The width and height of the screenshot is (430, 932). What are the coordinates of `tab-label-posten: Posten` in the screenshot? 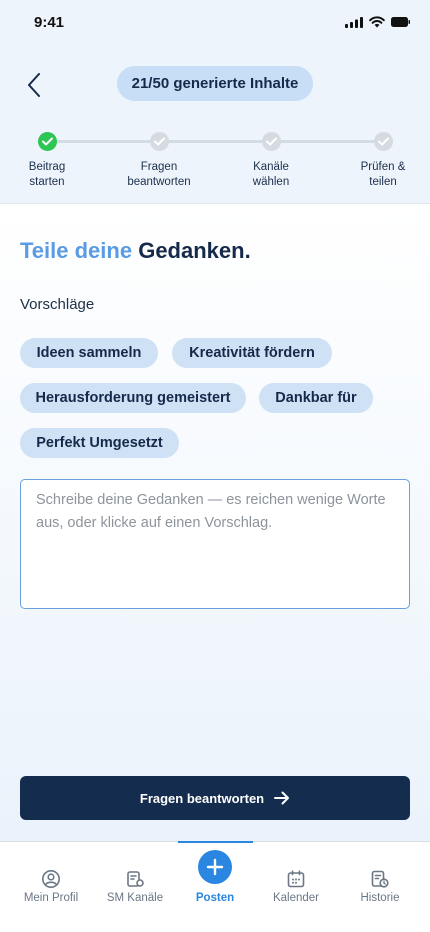 It's located at (215, 898).